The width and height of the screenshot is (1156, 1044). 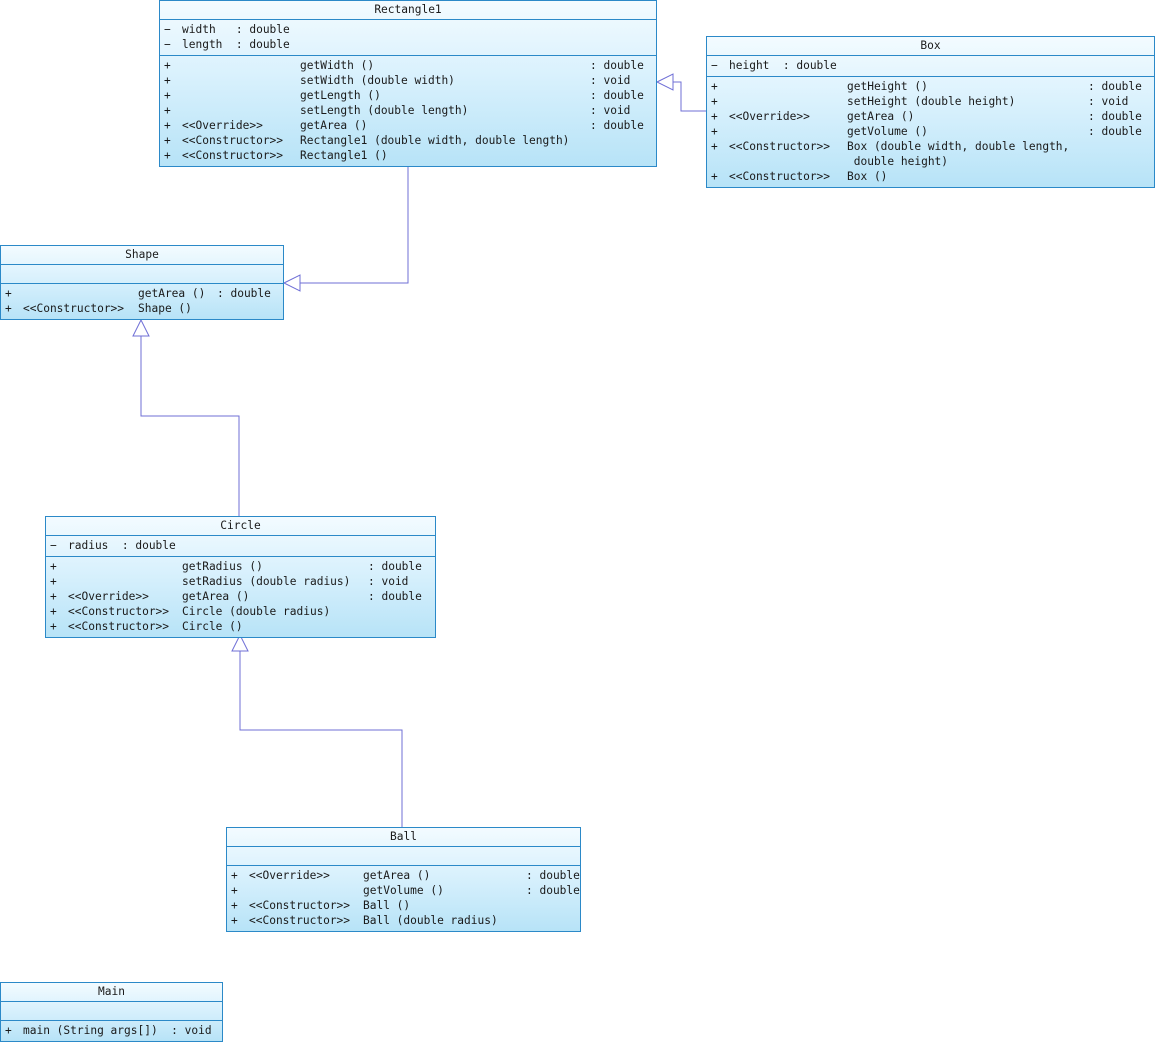 I want to click on method-signature: Ball (double radius), so click(x=430, y=920).